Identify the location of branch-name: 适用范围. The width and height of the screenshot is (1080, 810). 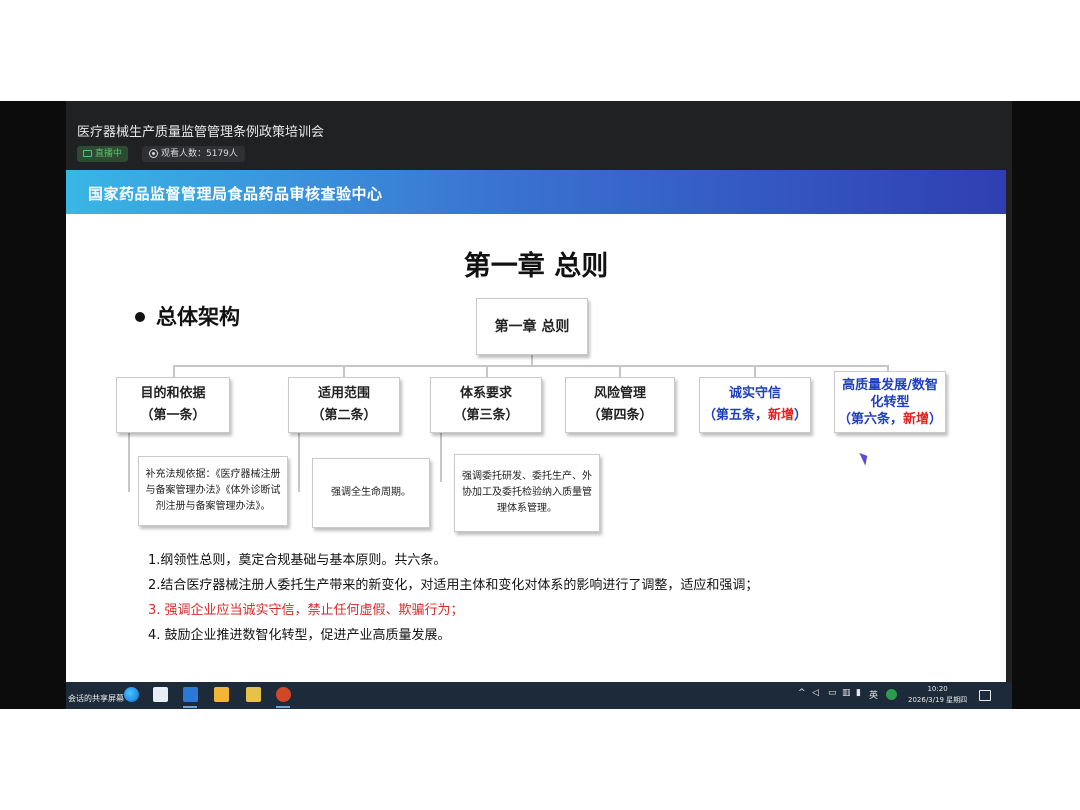
(343, 393).